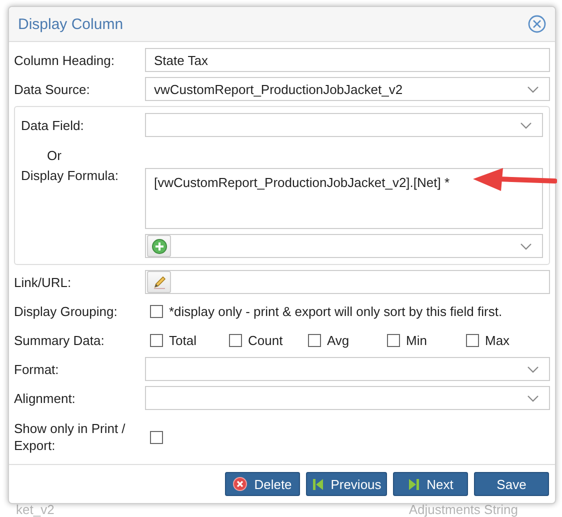 Image resolution: width=562 pixels, height=517 pixels. Describe the element at coordinates (347, 89) in the screenshot. I see `dropdown: vwCustomReport_ProductionJobJacket_v2` at that location.